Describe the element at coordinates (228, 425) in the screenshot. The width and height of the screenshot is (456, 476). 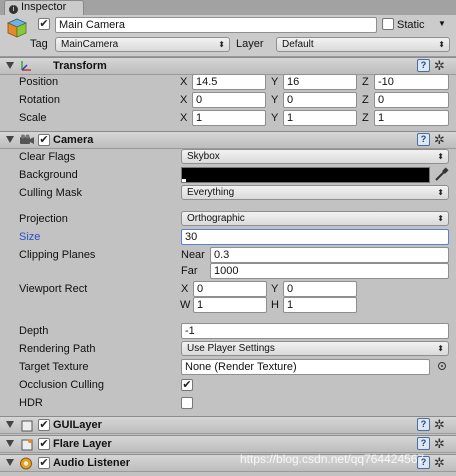
I see `guilayer-header: ✔ GUILayer ? ✲` at that location.